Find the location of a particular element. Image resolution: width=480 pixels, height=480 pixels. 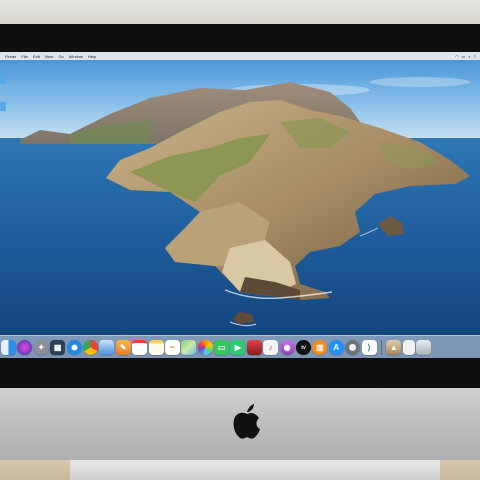

facetime-icon: ▶ is located at coordinates (238, 347).